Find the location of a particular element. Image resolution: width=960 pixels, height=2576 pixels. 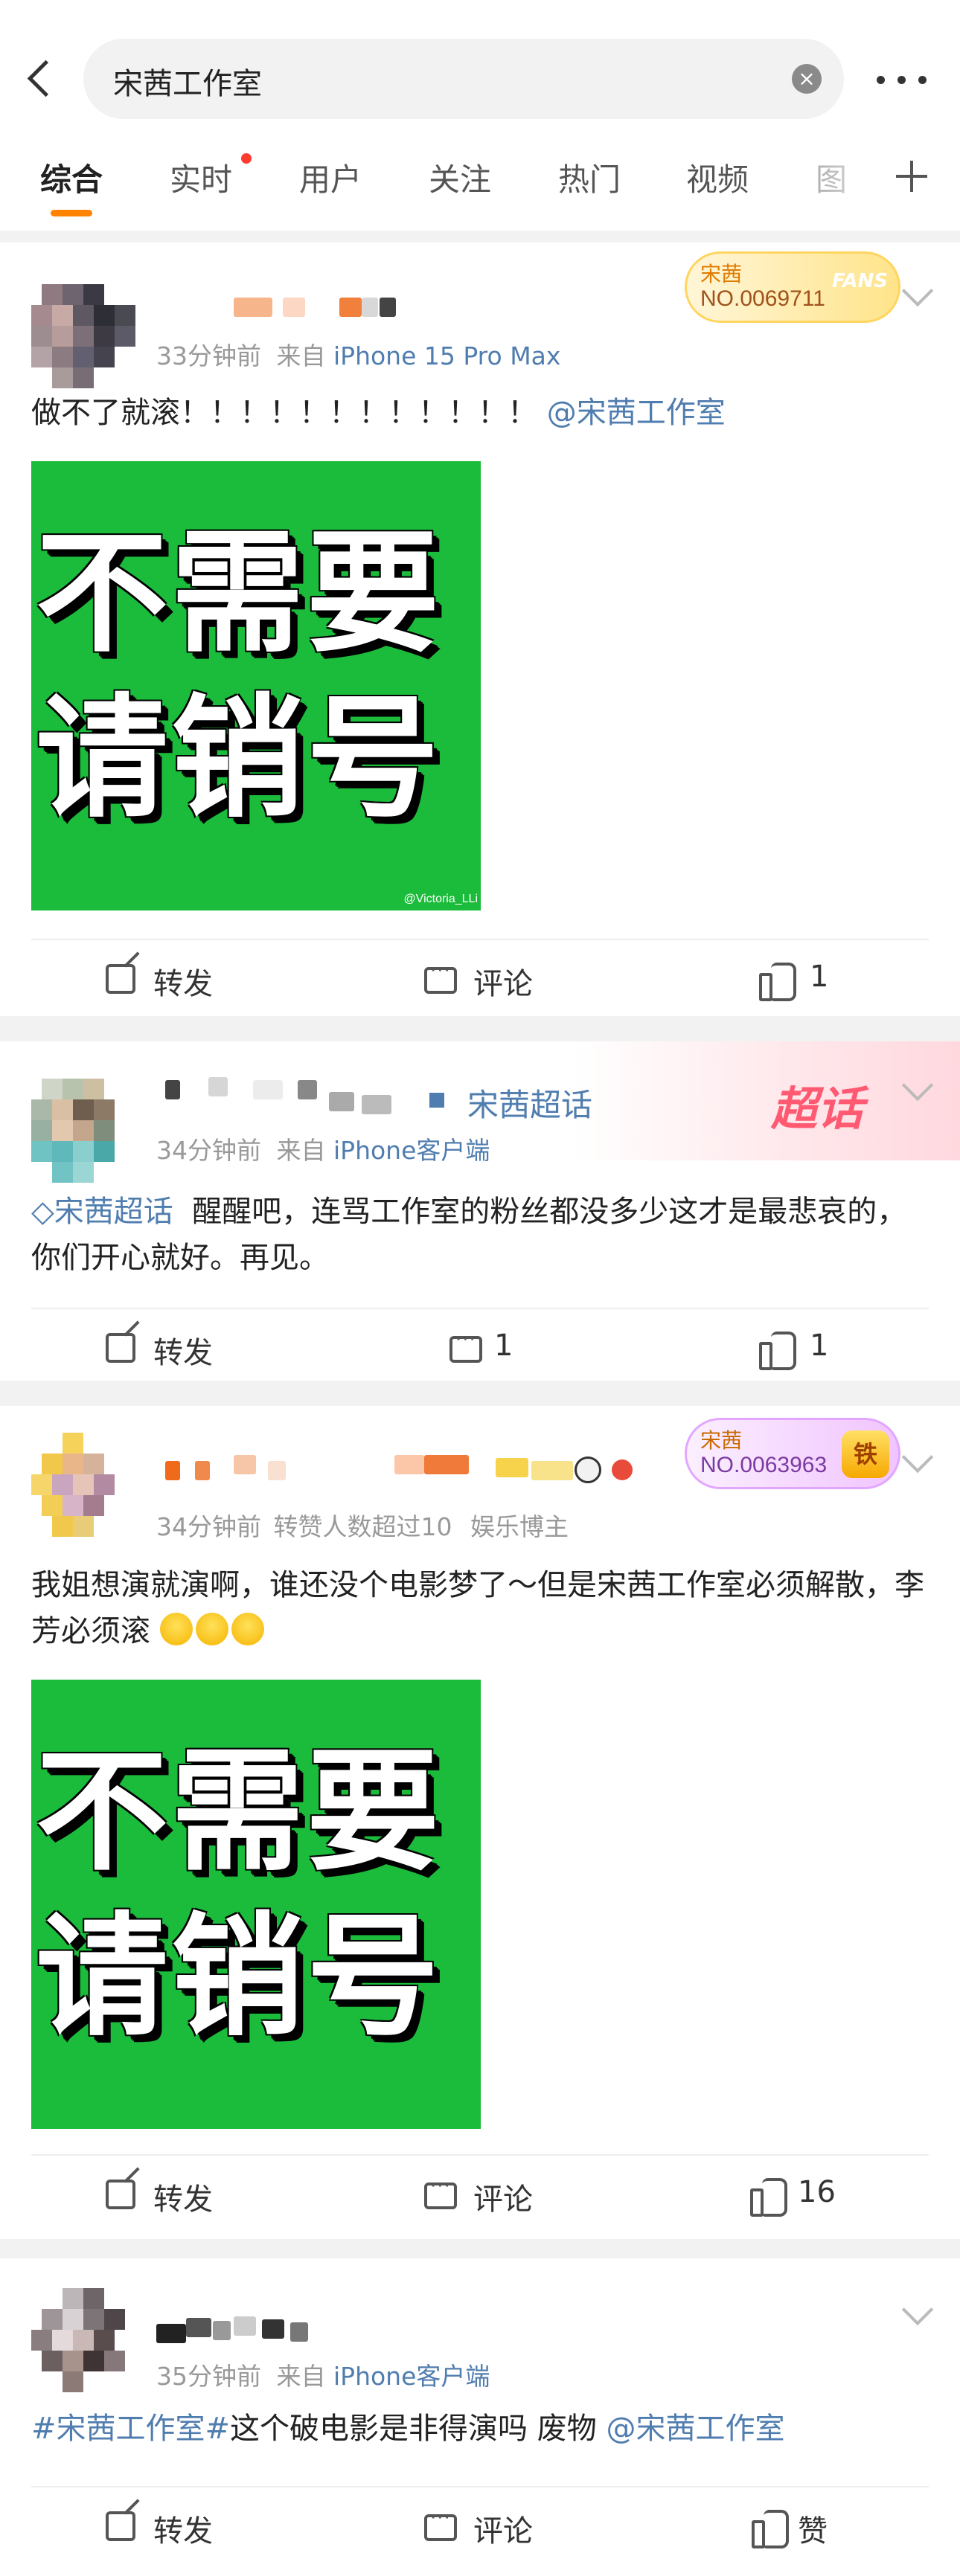

tab-comprehensive: 综合 is located at coordinates (71, 185).